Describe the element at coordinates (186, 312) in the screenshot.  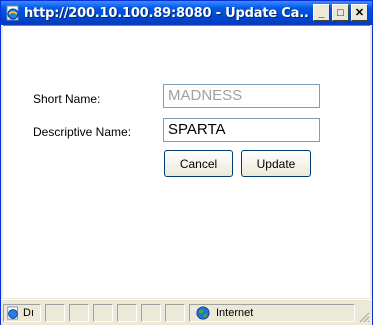
I see `status-bar: Dı Internet` at that location.